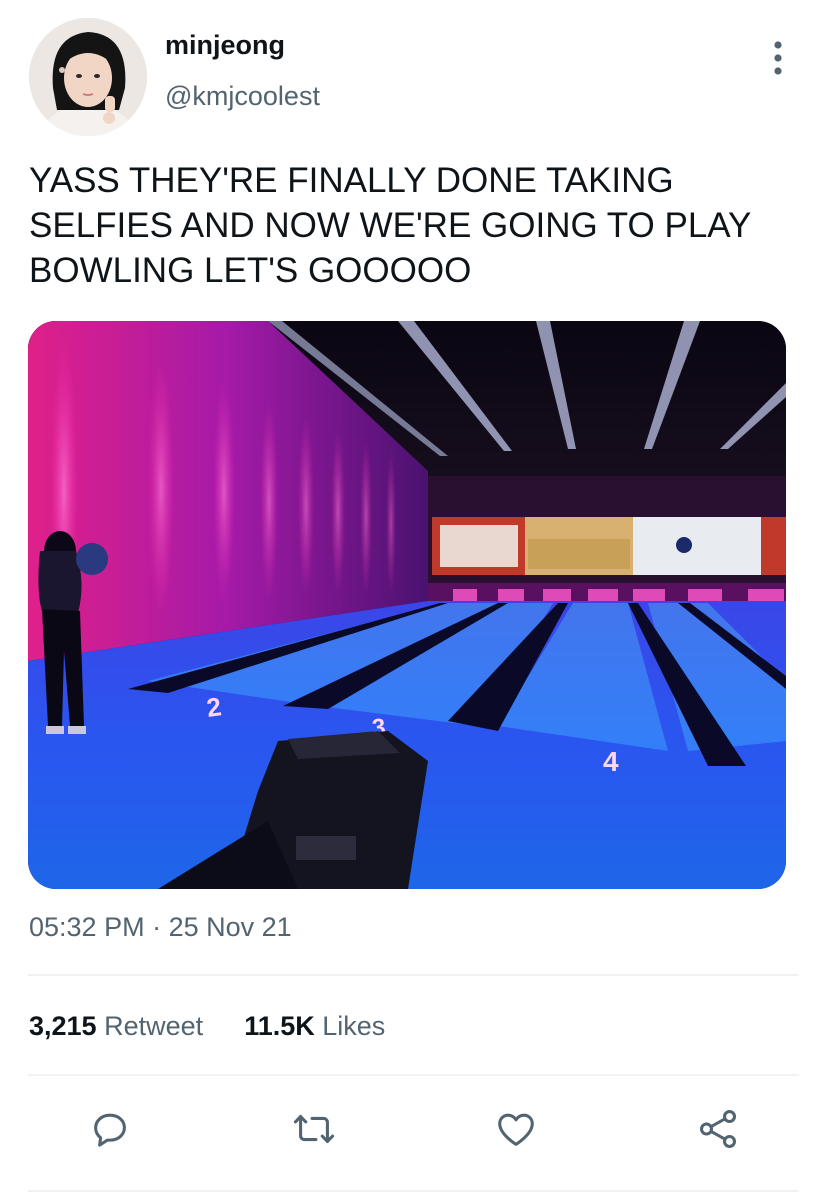  I want to click on tweet-timestamp: 05:32 PM · 25 Nov 21, so click(160, 927).